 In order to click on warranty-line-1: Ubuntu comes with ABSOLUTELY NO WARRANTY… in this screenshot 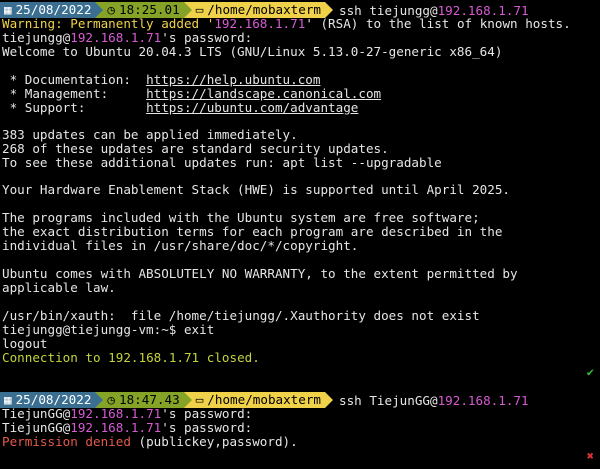, I will do `click(260, 273)`.